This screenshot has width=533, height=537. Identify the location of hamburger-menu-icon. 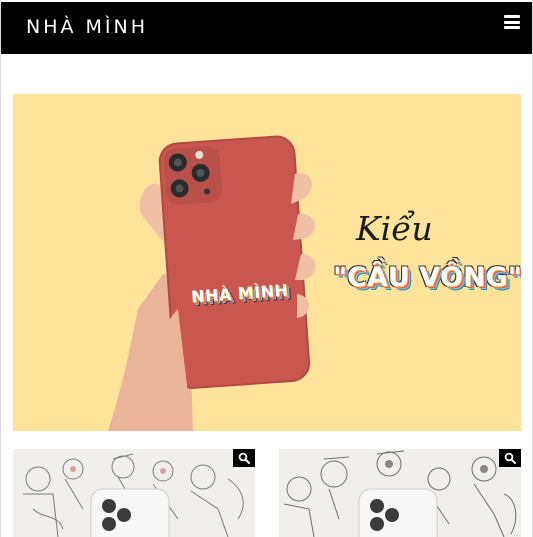
(512, 22).